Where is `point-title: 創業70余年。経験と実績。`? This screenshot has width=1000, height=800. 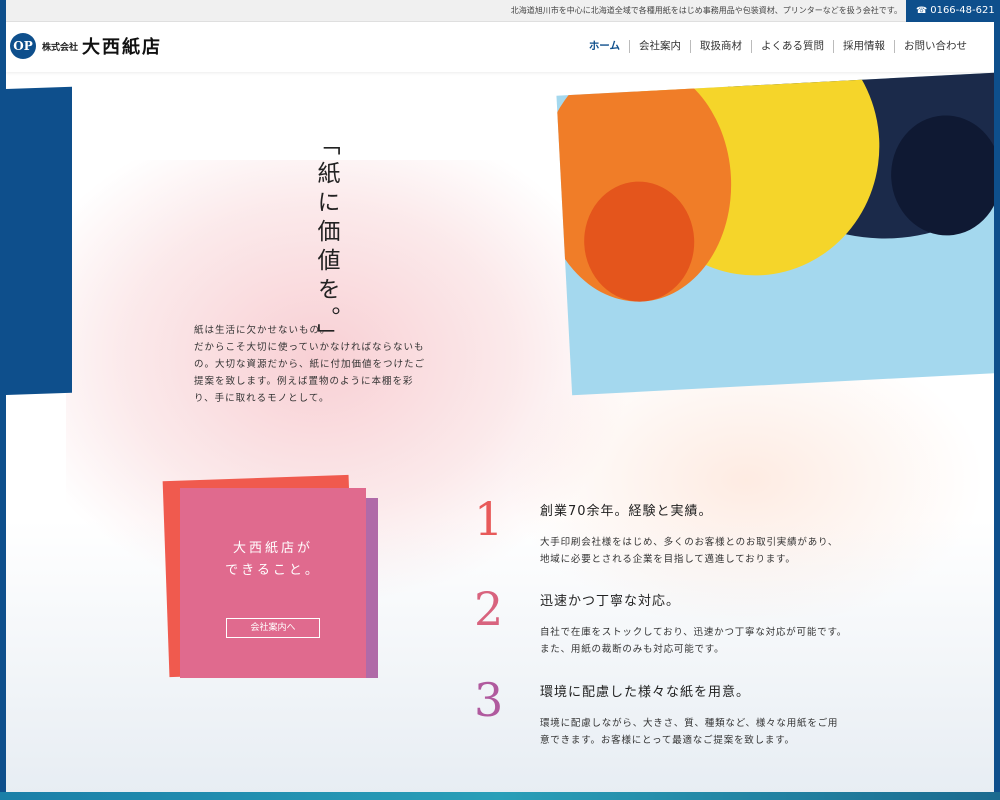 point-title: 創業70余年。経験と実績。 is located at coordinates (626, 511).